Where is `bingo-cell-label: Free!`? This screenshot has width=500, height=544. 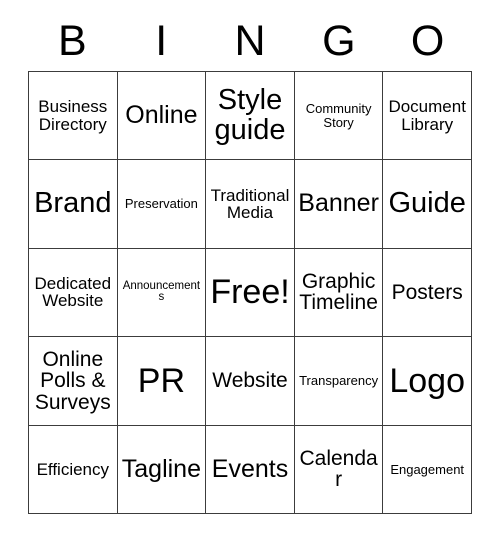
bingo-cell-label: Free! is located at coordinates (250, 292).